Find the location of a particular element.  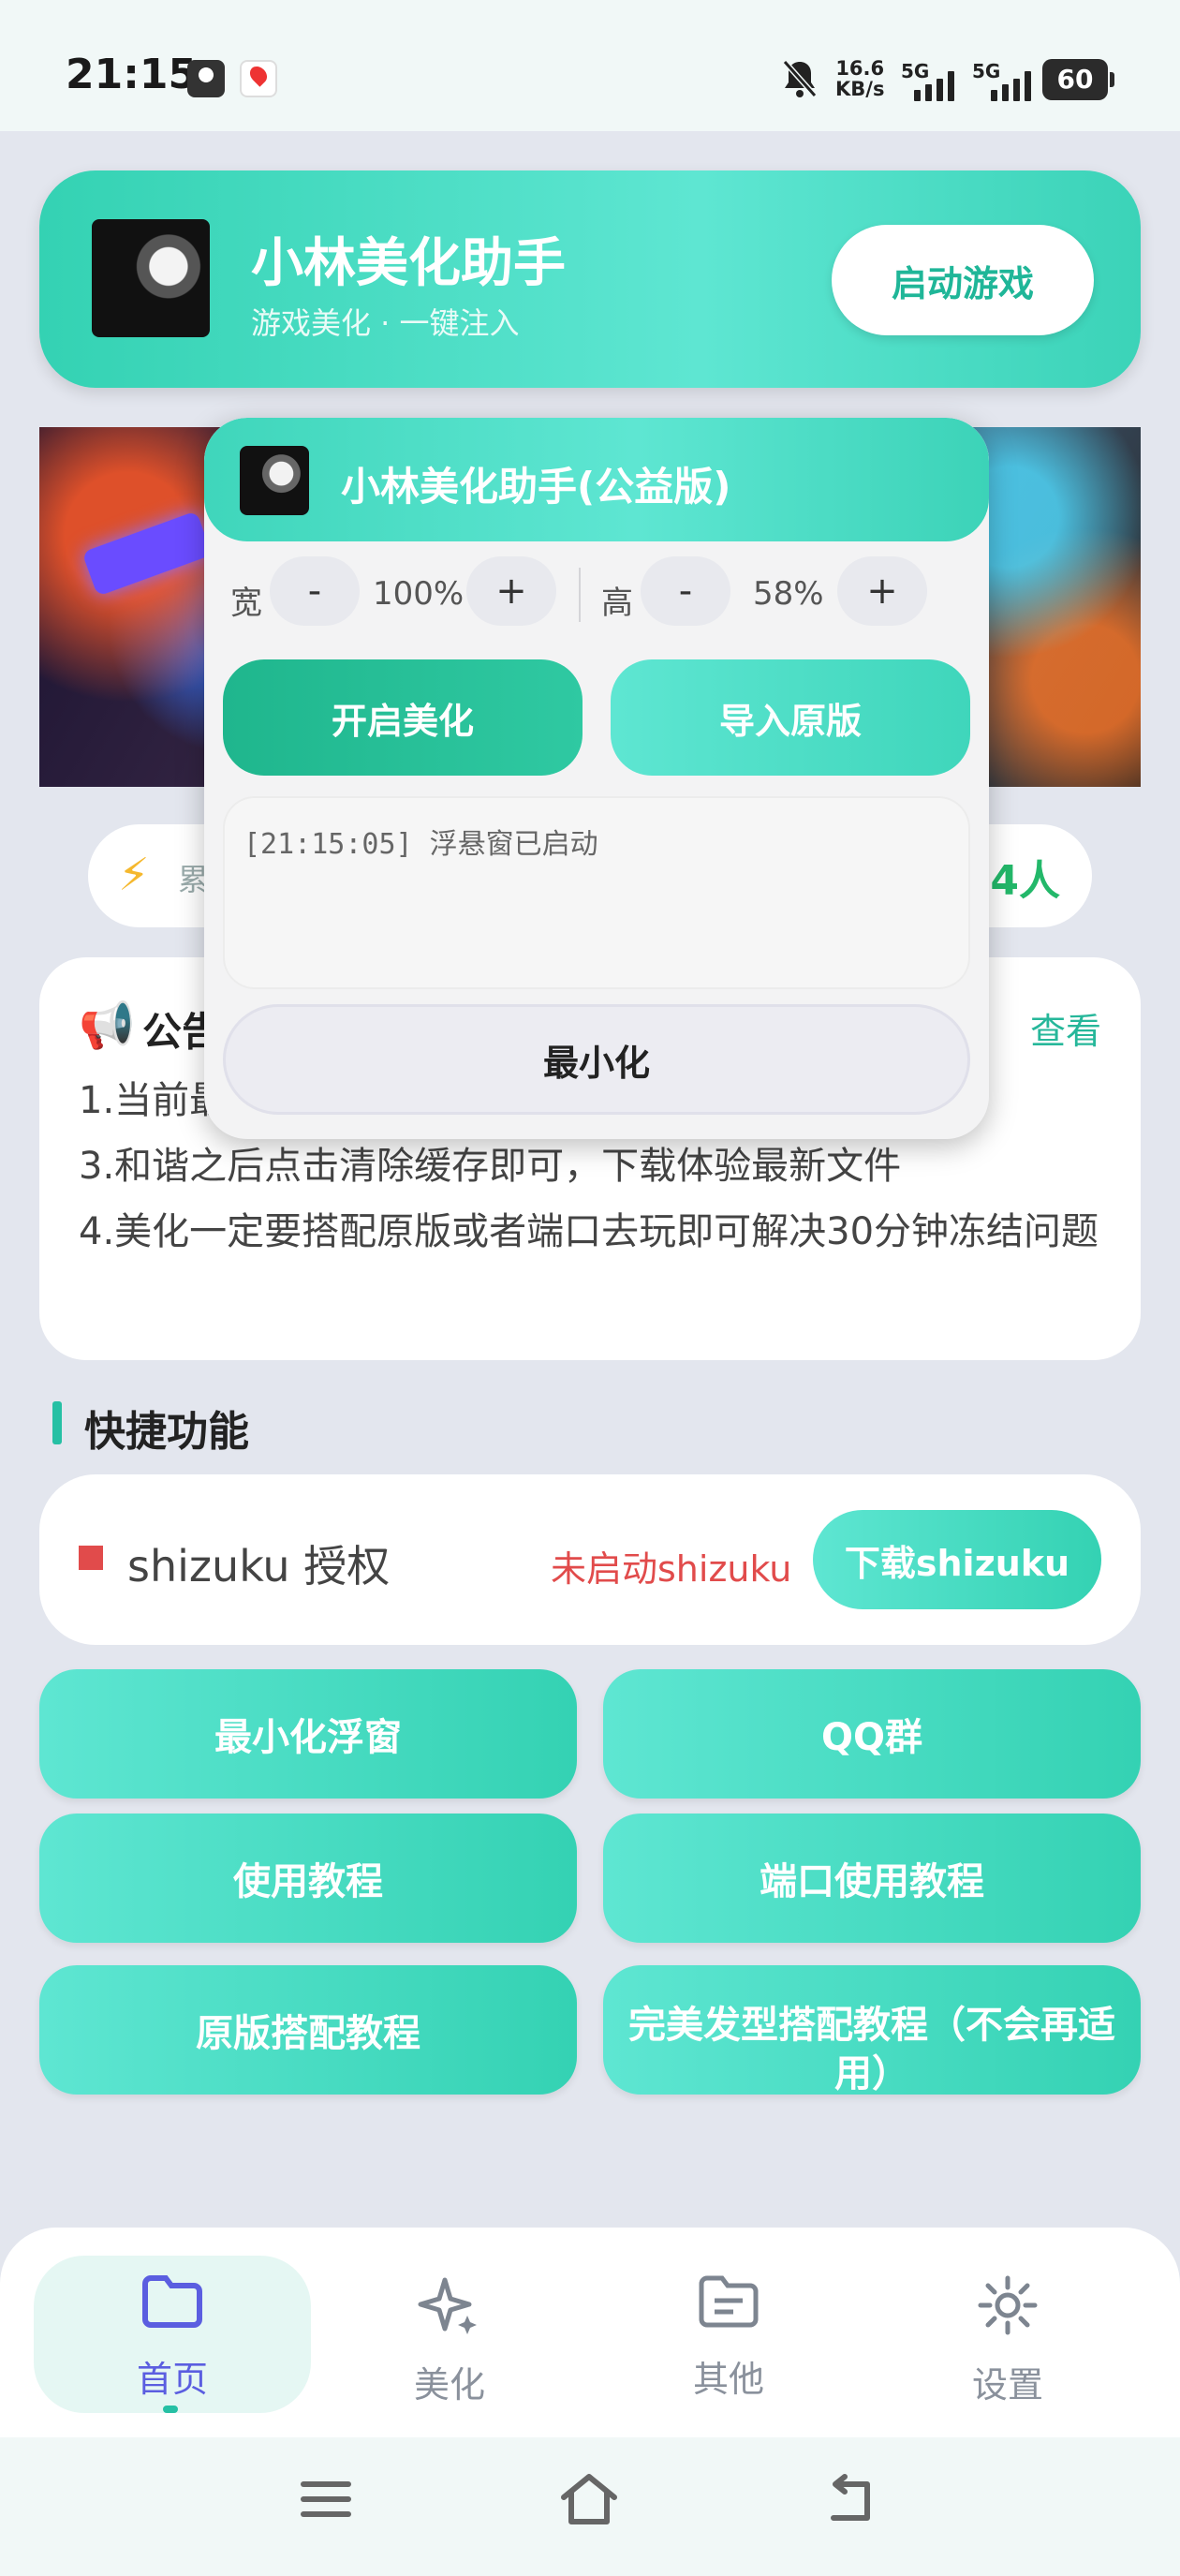

sparkle-icon is located at coordinates (449, 2312).